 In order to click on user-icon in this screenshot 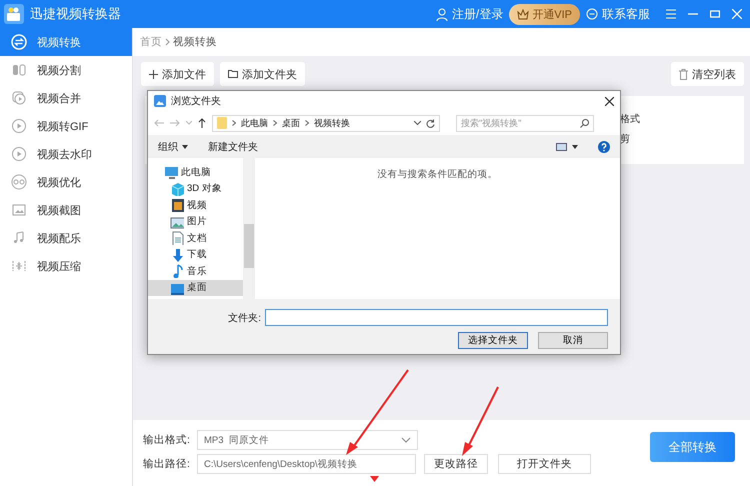, I will do `click(442, 14)`.